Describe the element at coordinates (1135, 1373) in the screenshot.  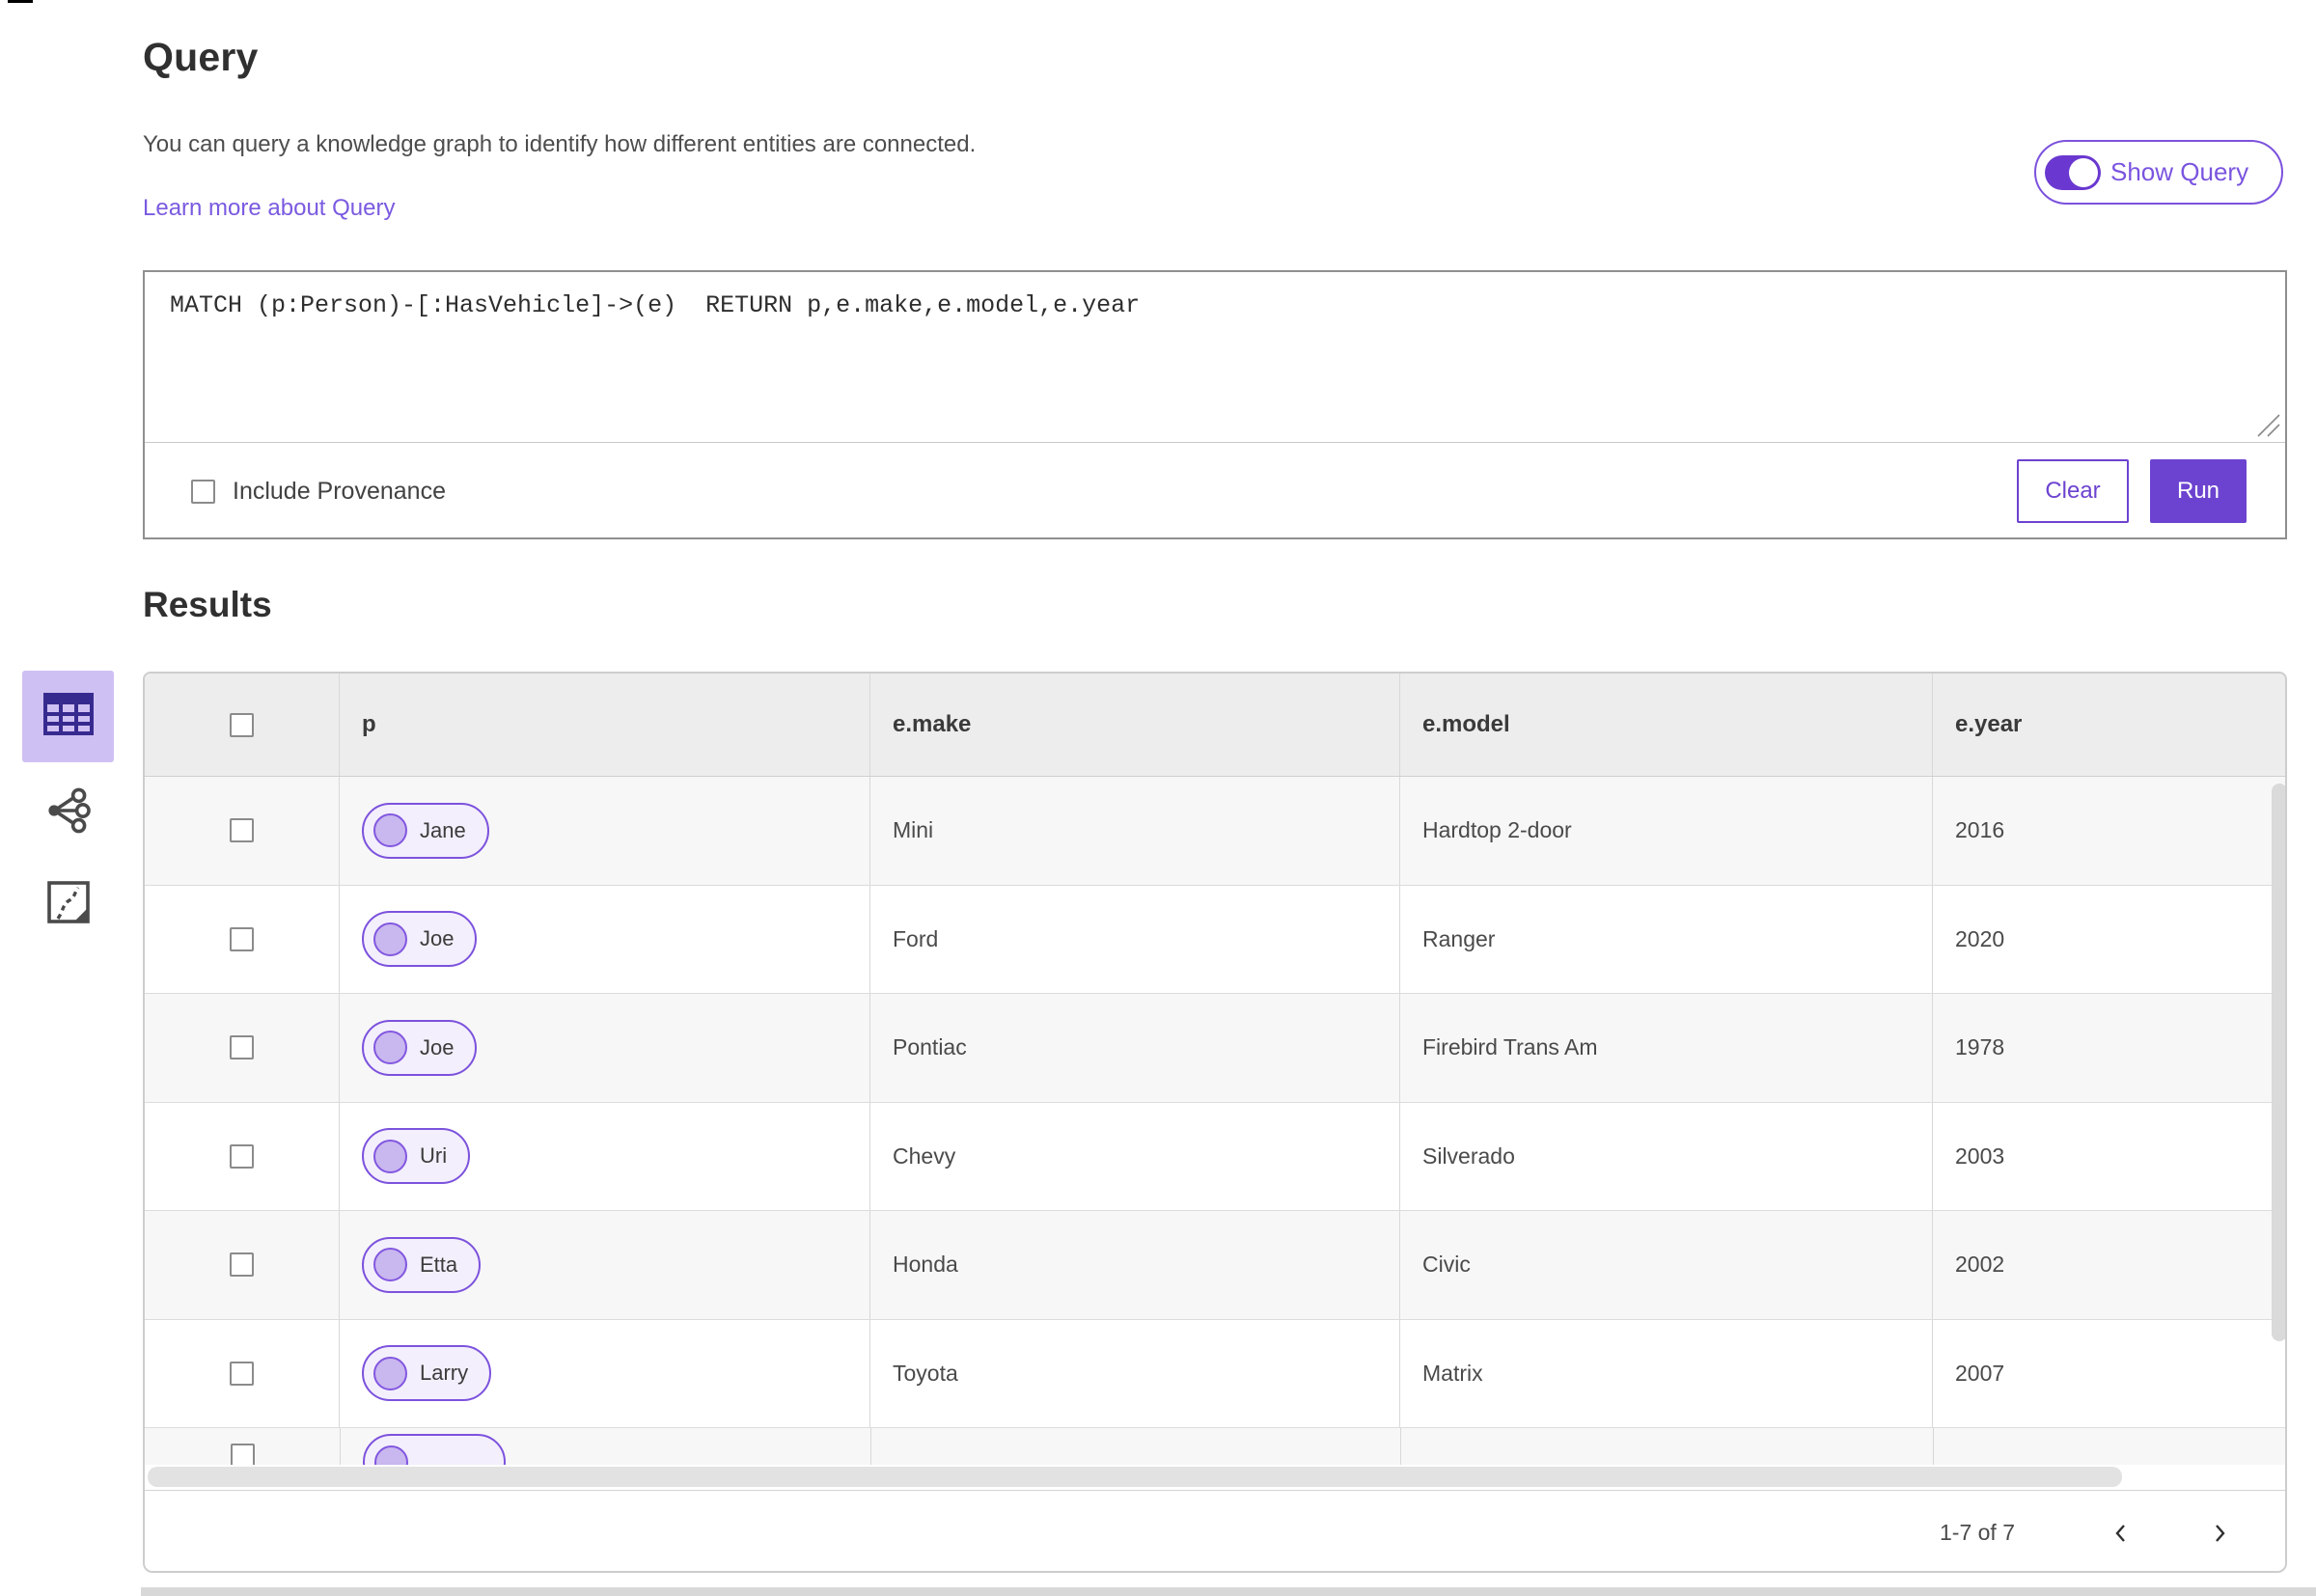
I see `cell-make: Toyota` at that location.